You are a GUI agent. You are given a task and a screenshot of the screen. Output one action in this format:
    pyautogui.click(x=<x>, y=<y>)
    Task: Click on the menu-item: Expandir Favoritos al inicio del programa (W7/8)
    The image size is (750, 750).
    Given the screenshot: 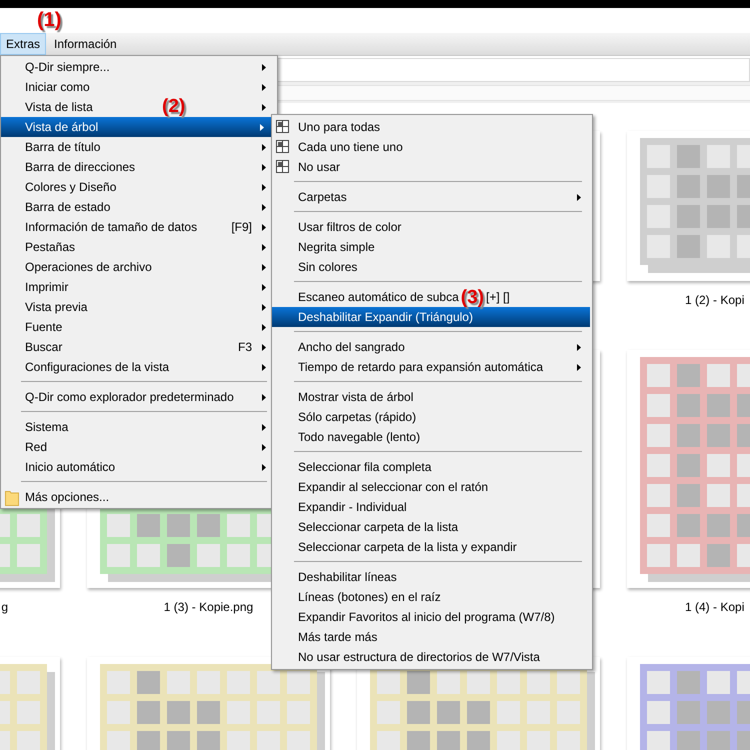 What is the action you would take?
    pyautogui.click(x=432, y=617)
    